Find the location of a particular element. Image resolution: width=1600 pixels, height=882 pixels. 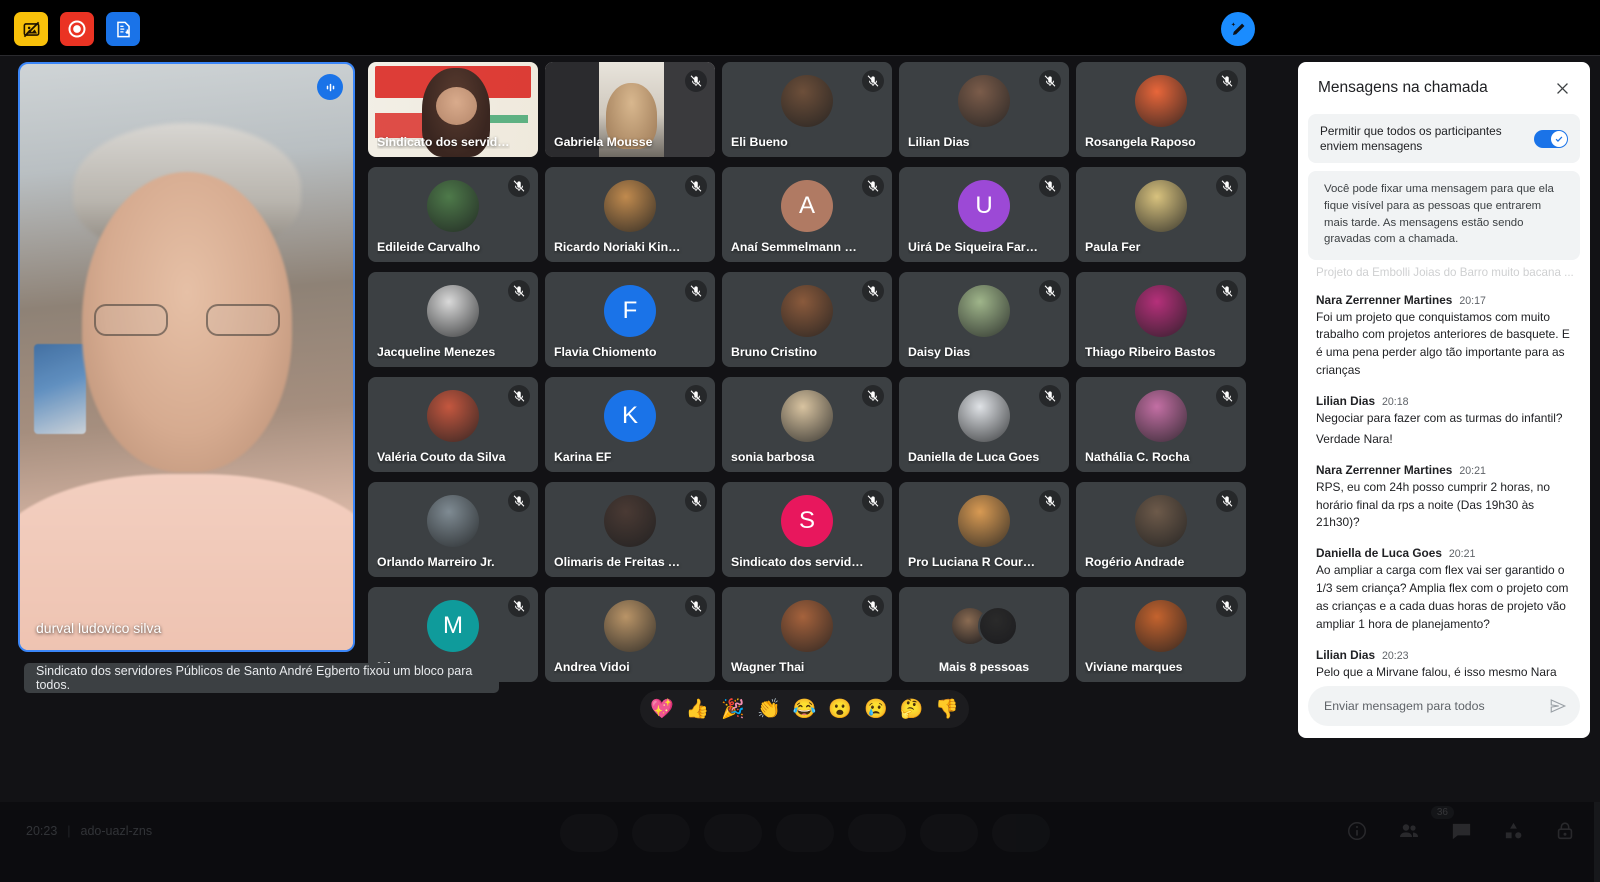

image-blocked-icon is located at coordinates (31, 29).